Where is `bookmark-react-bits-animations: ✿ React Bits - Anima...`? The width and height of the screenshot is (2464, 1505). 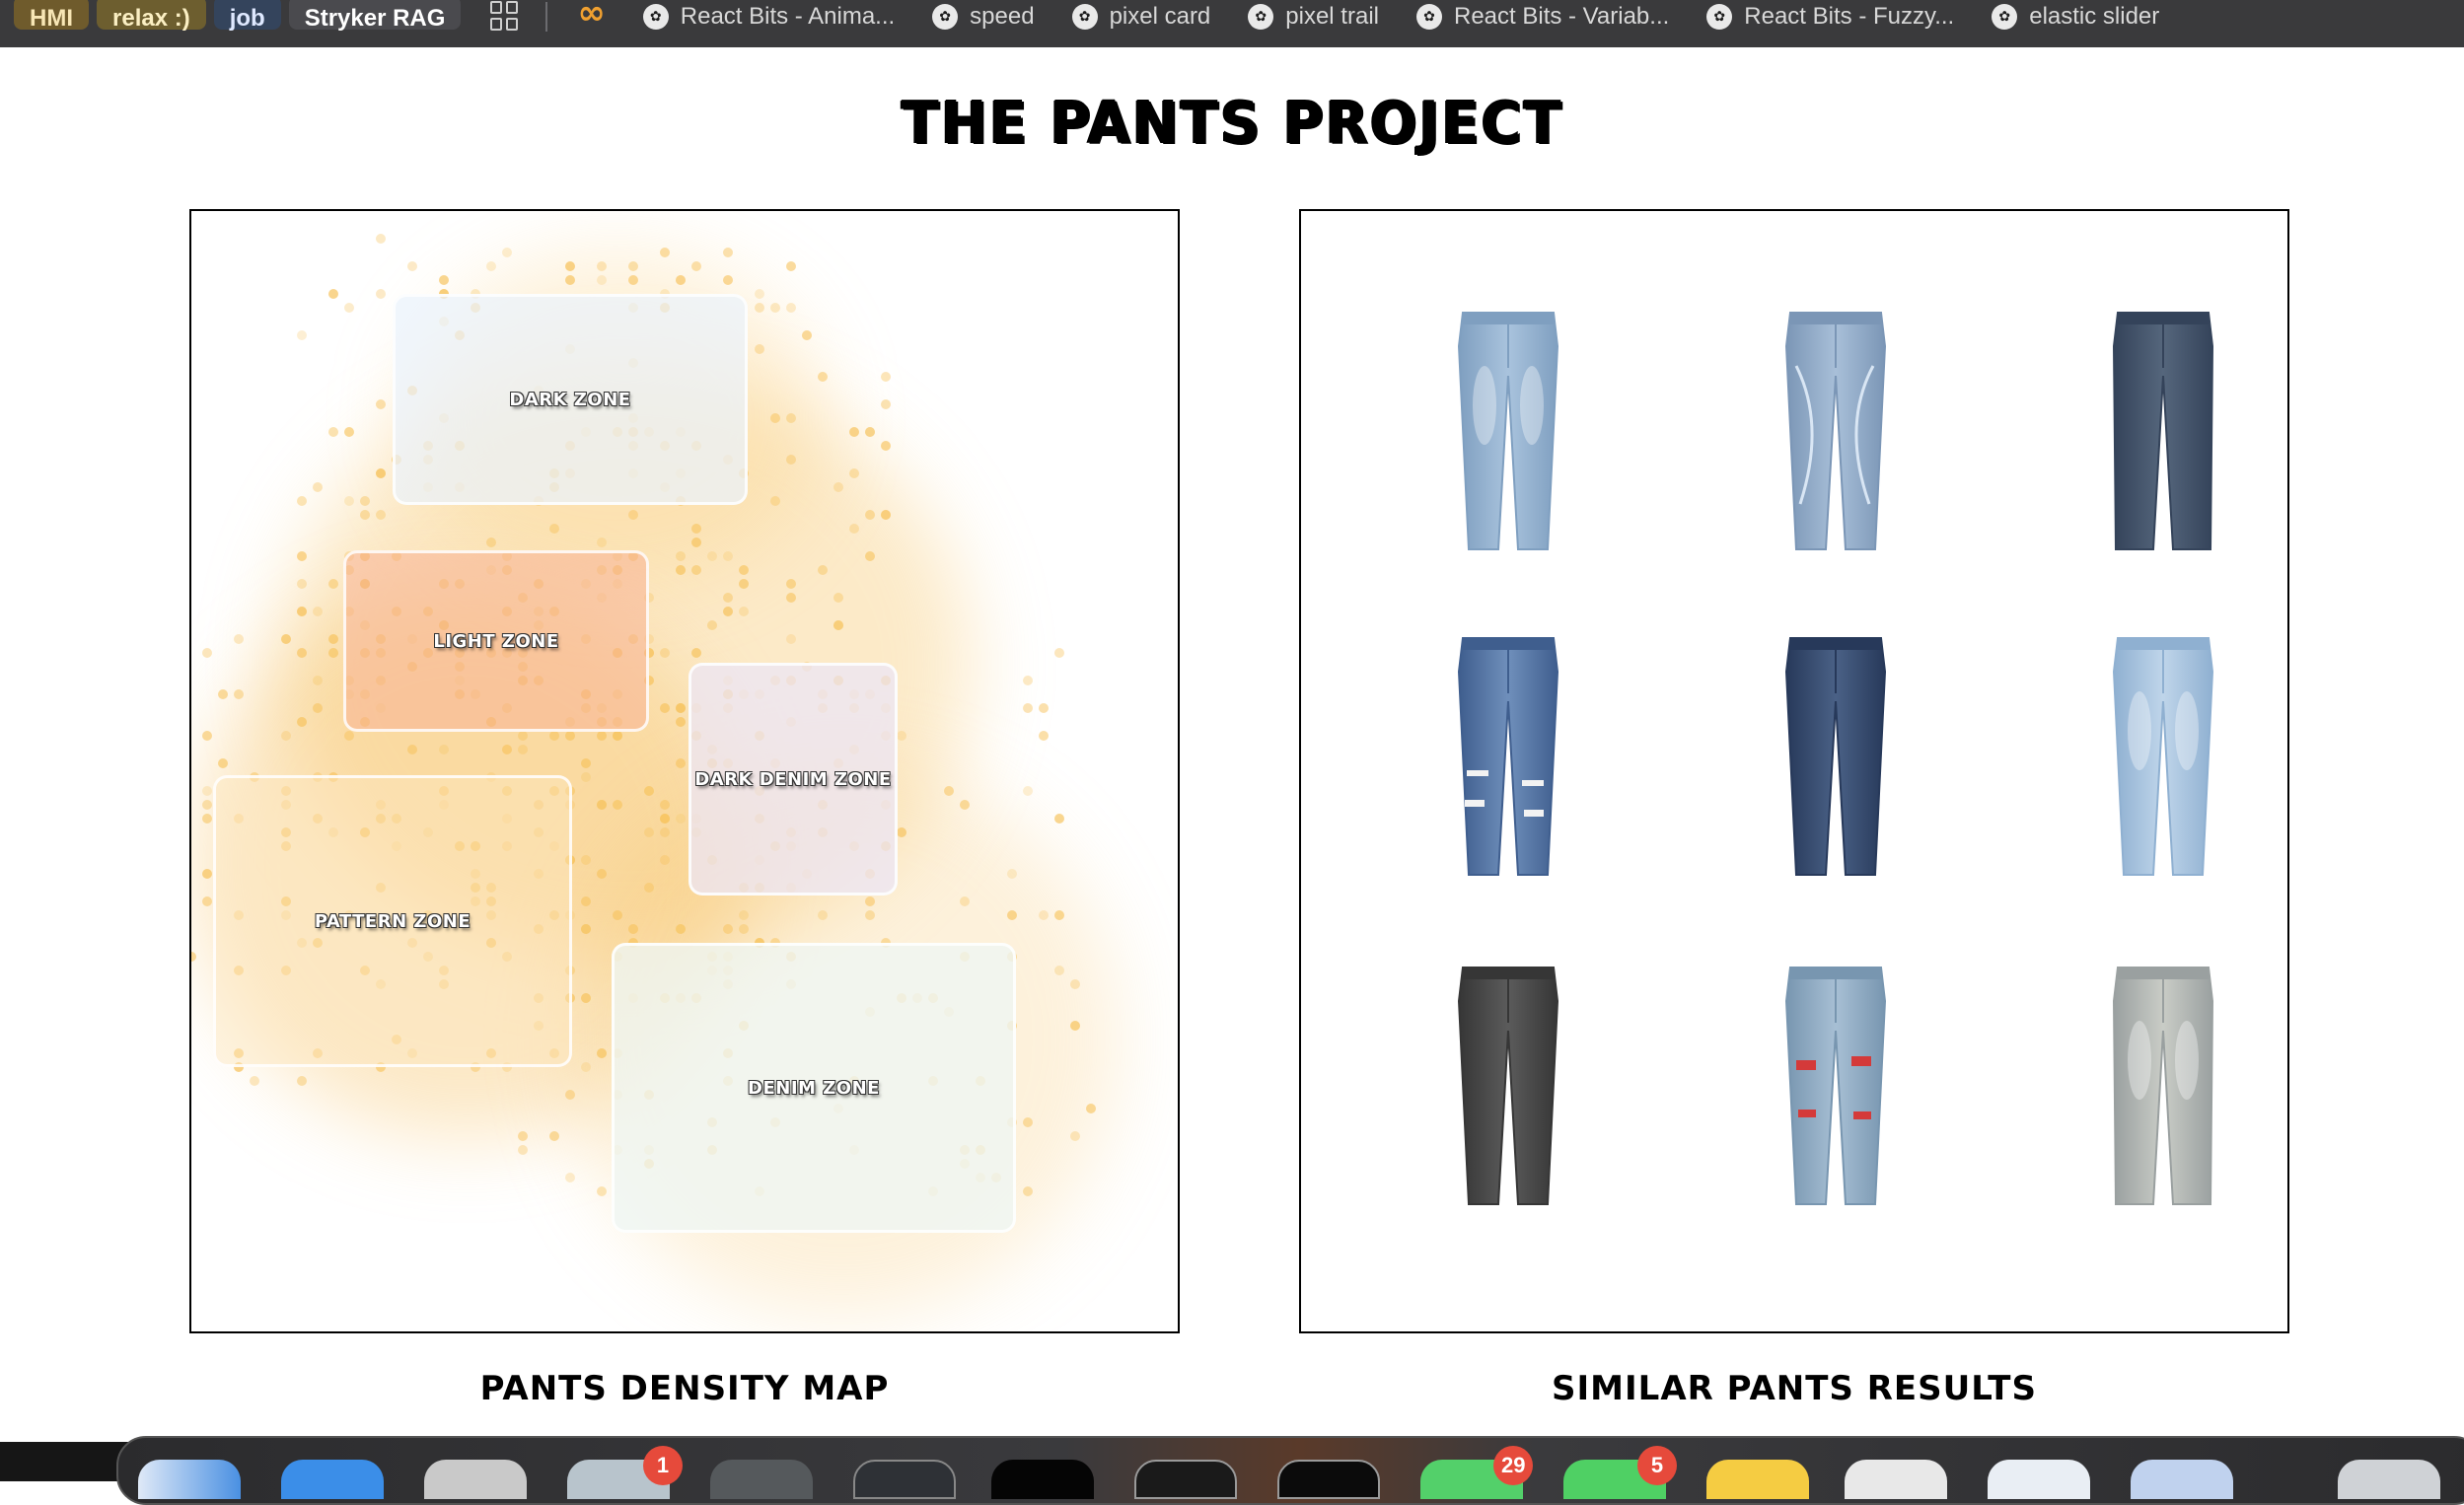
bookmark-react-bits-animations: ✿ React Bits - Anima... is located at coordinates (768, 16).